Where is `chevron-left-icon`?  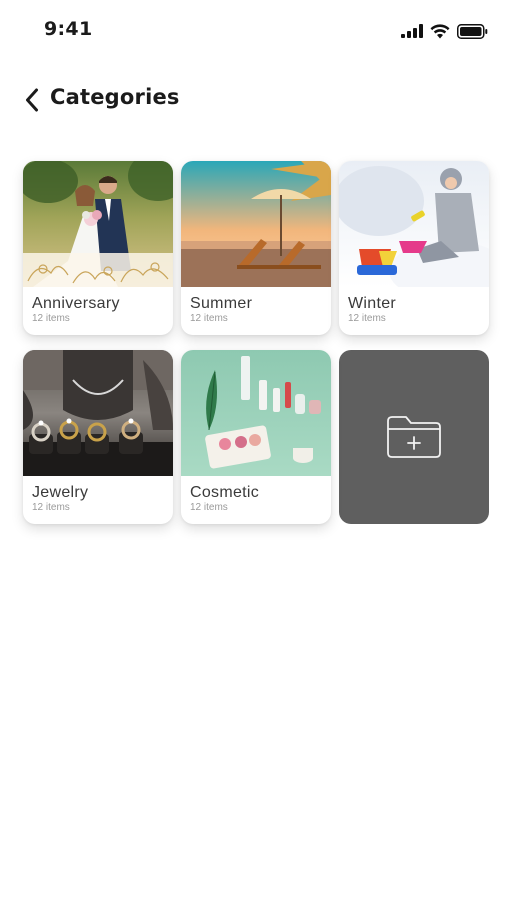 chevron-left-icon is located at coordinates (32, 100).